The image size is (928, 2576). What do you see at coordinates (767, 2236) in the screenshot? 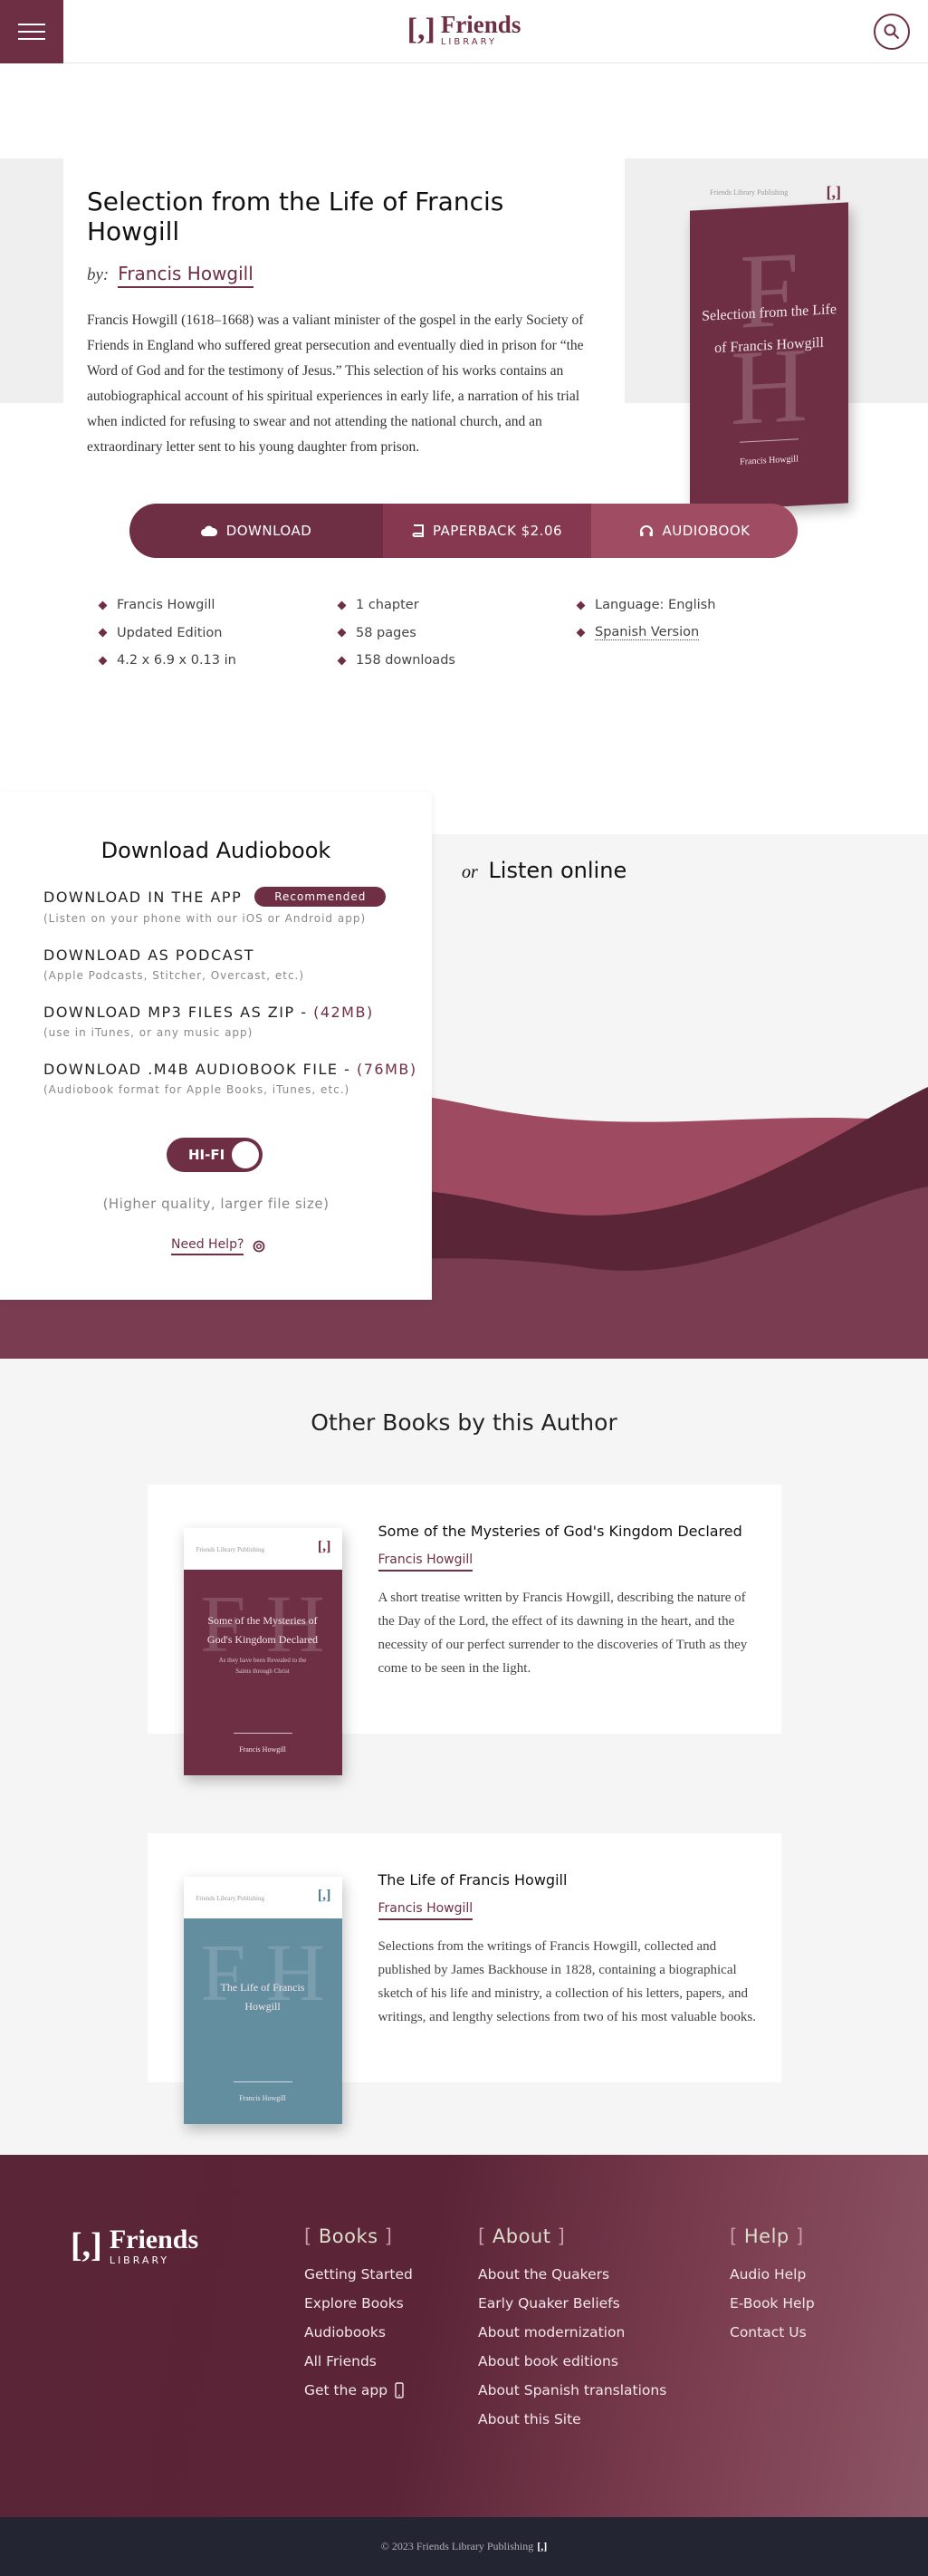
I see `footer-help-heading: [ Help ]` at bounding box center [767, 2236].